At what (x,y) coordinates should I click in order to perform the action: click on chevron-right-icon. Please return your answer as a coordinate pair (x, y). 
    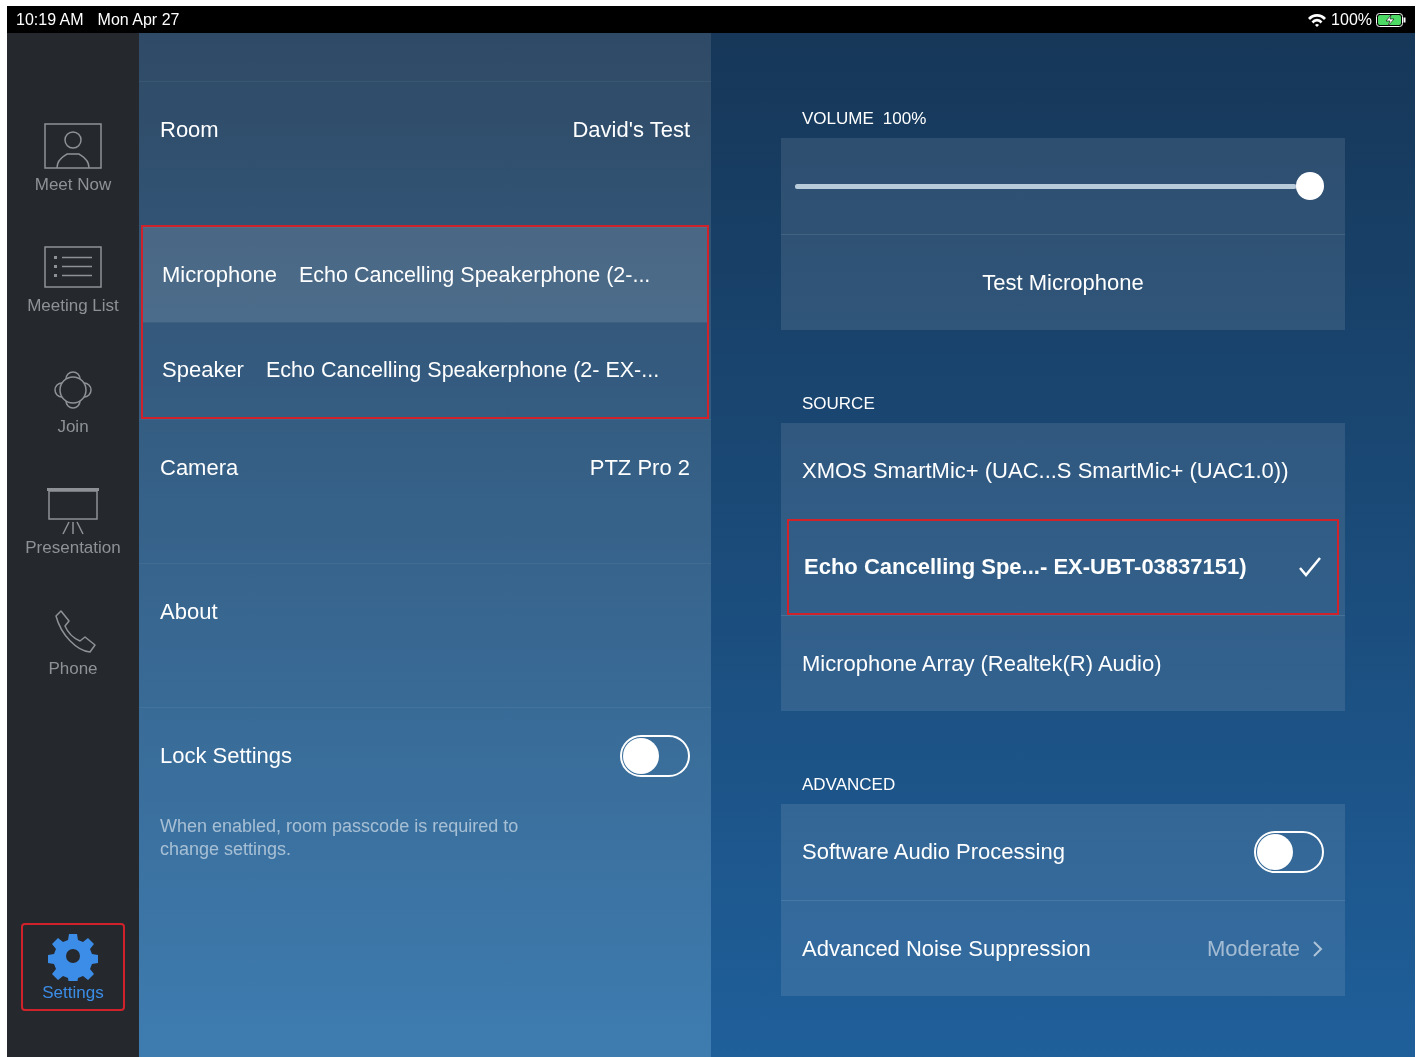
    Looking at the image, I should click on (1318, 948).